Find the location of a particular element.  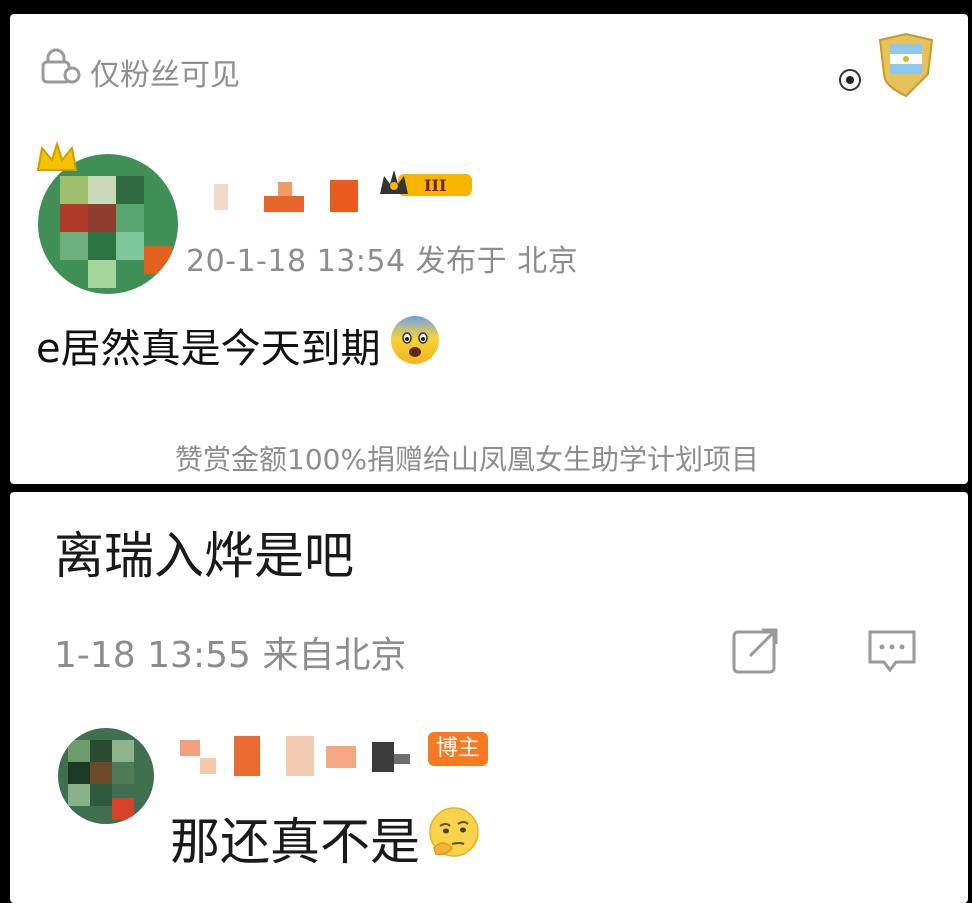

post-meta: 20-1-18 13:54 发布于 北京 is located at coordinates (382, 261).